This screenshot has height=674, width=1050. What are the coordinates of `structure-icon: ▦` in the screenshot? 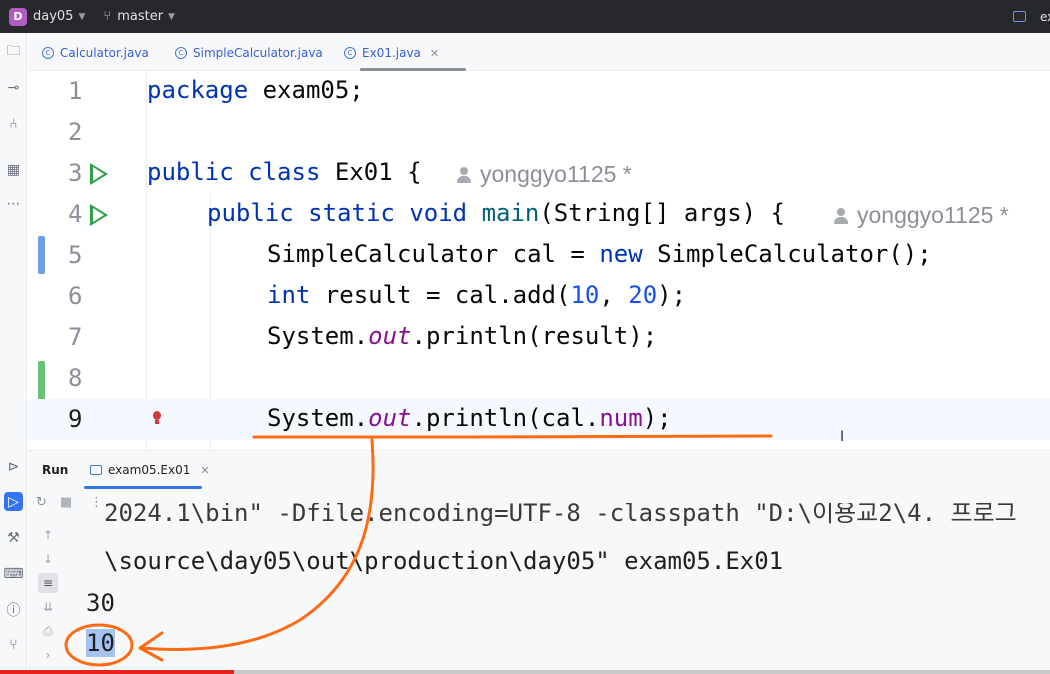 It's located at (13, 169).